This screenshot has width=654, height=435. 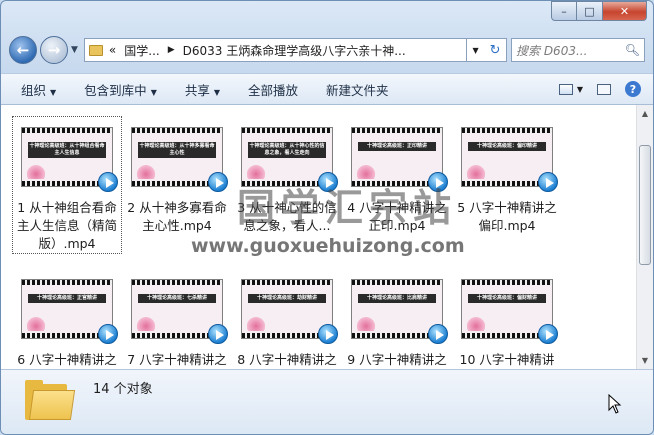 I want to click on back-arrow-icon: ←, so click(x=23, y=50).